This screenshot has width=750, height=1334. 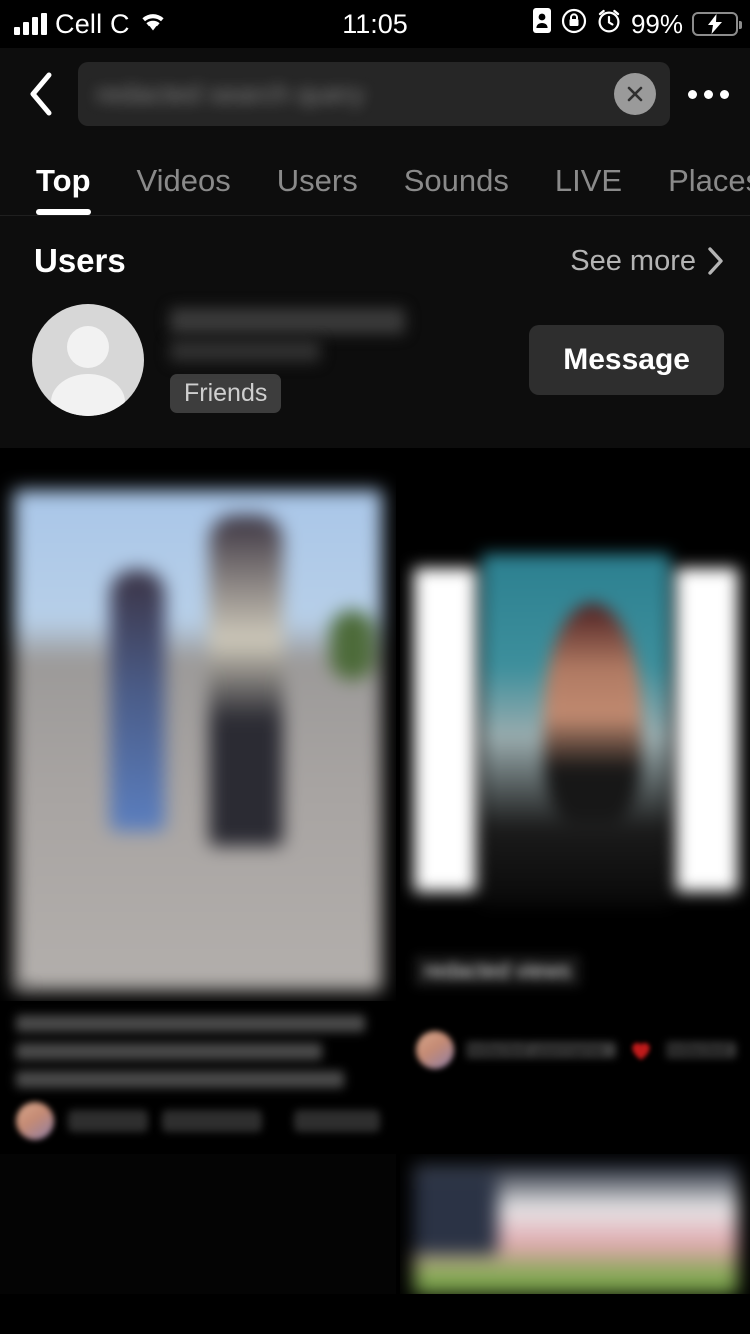 I want to click on video-caption, so click(x=198, y=1051).